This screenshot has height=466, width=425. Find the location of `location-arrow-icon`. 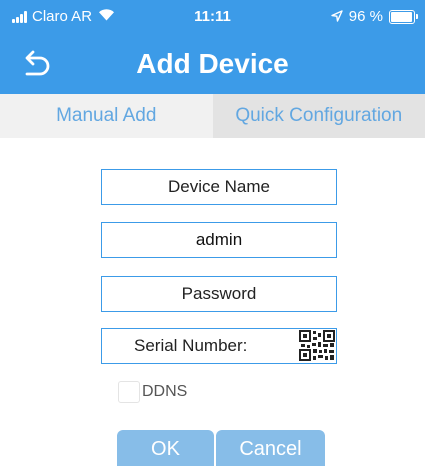

location-arrow-icon is located at coordinates (337, 17).